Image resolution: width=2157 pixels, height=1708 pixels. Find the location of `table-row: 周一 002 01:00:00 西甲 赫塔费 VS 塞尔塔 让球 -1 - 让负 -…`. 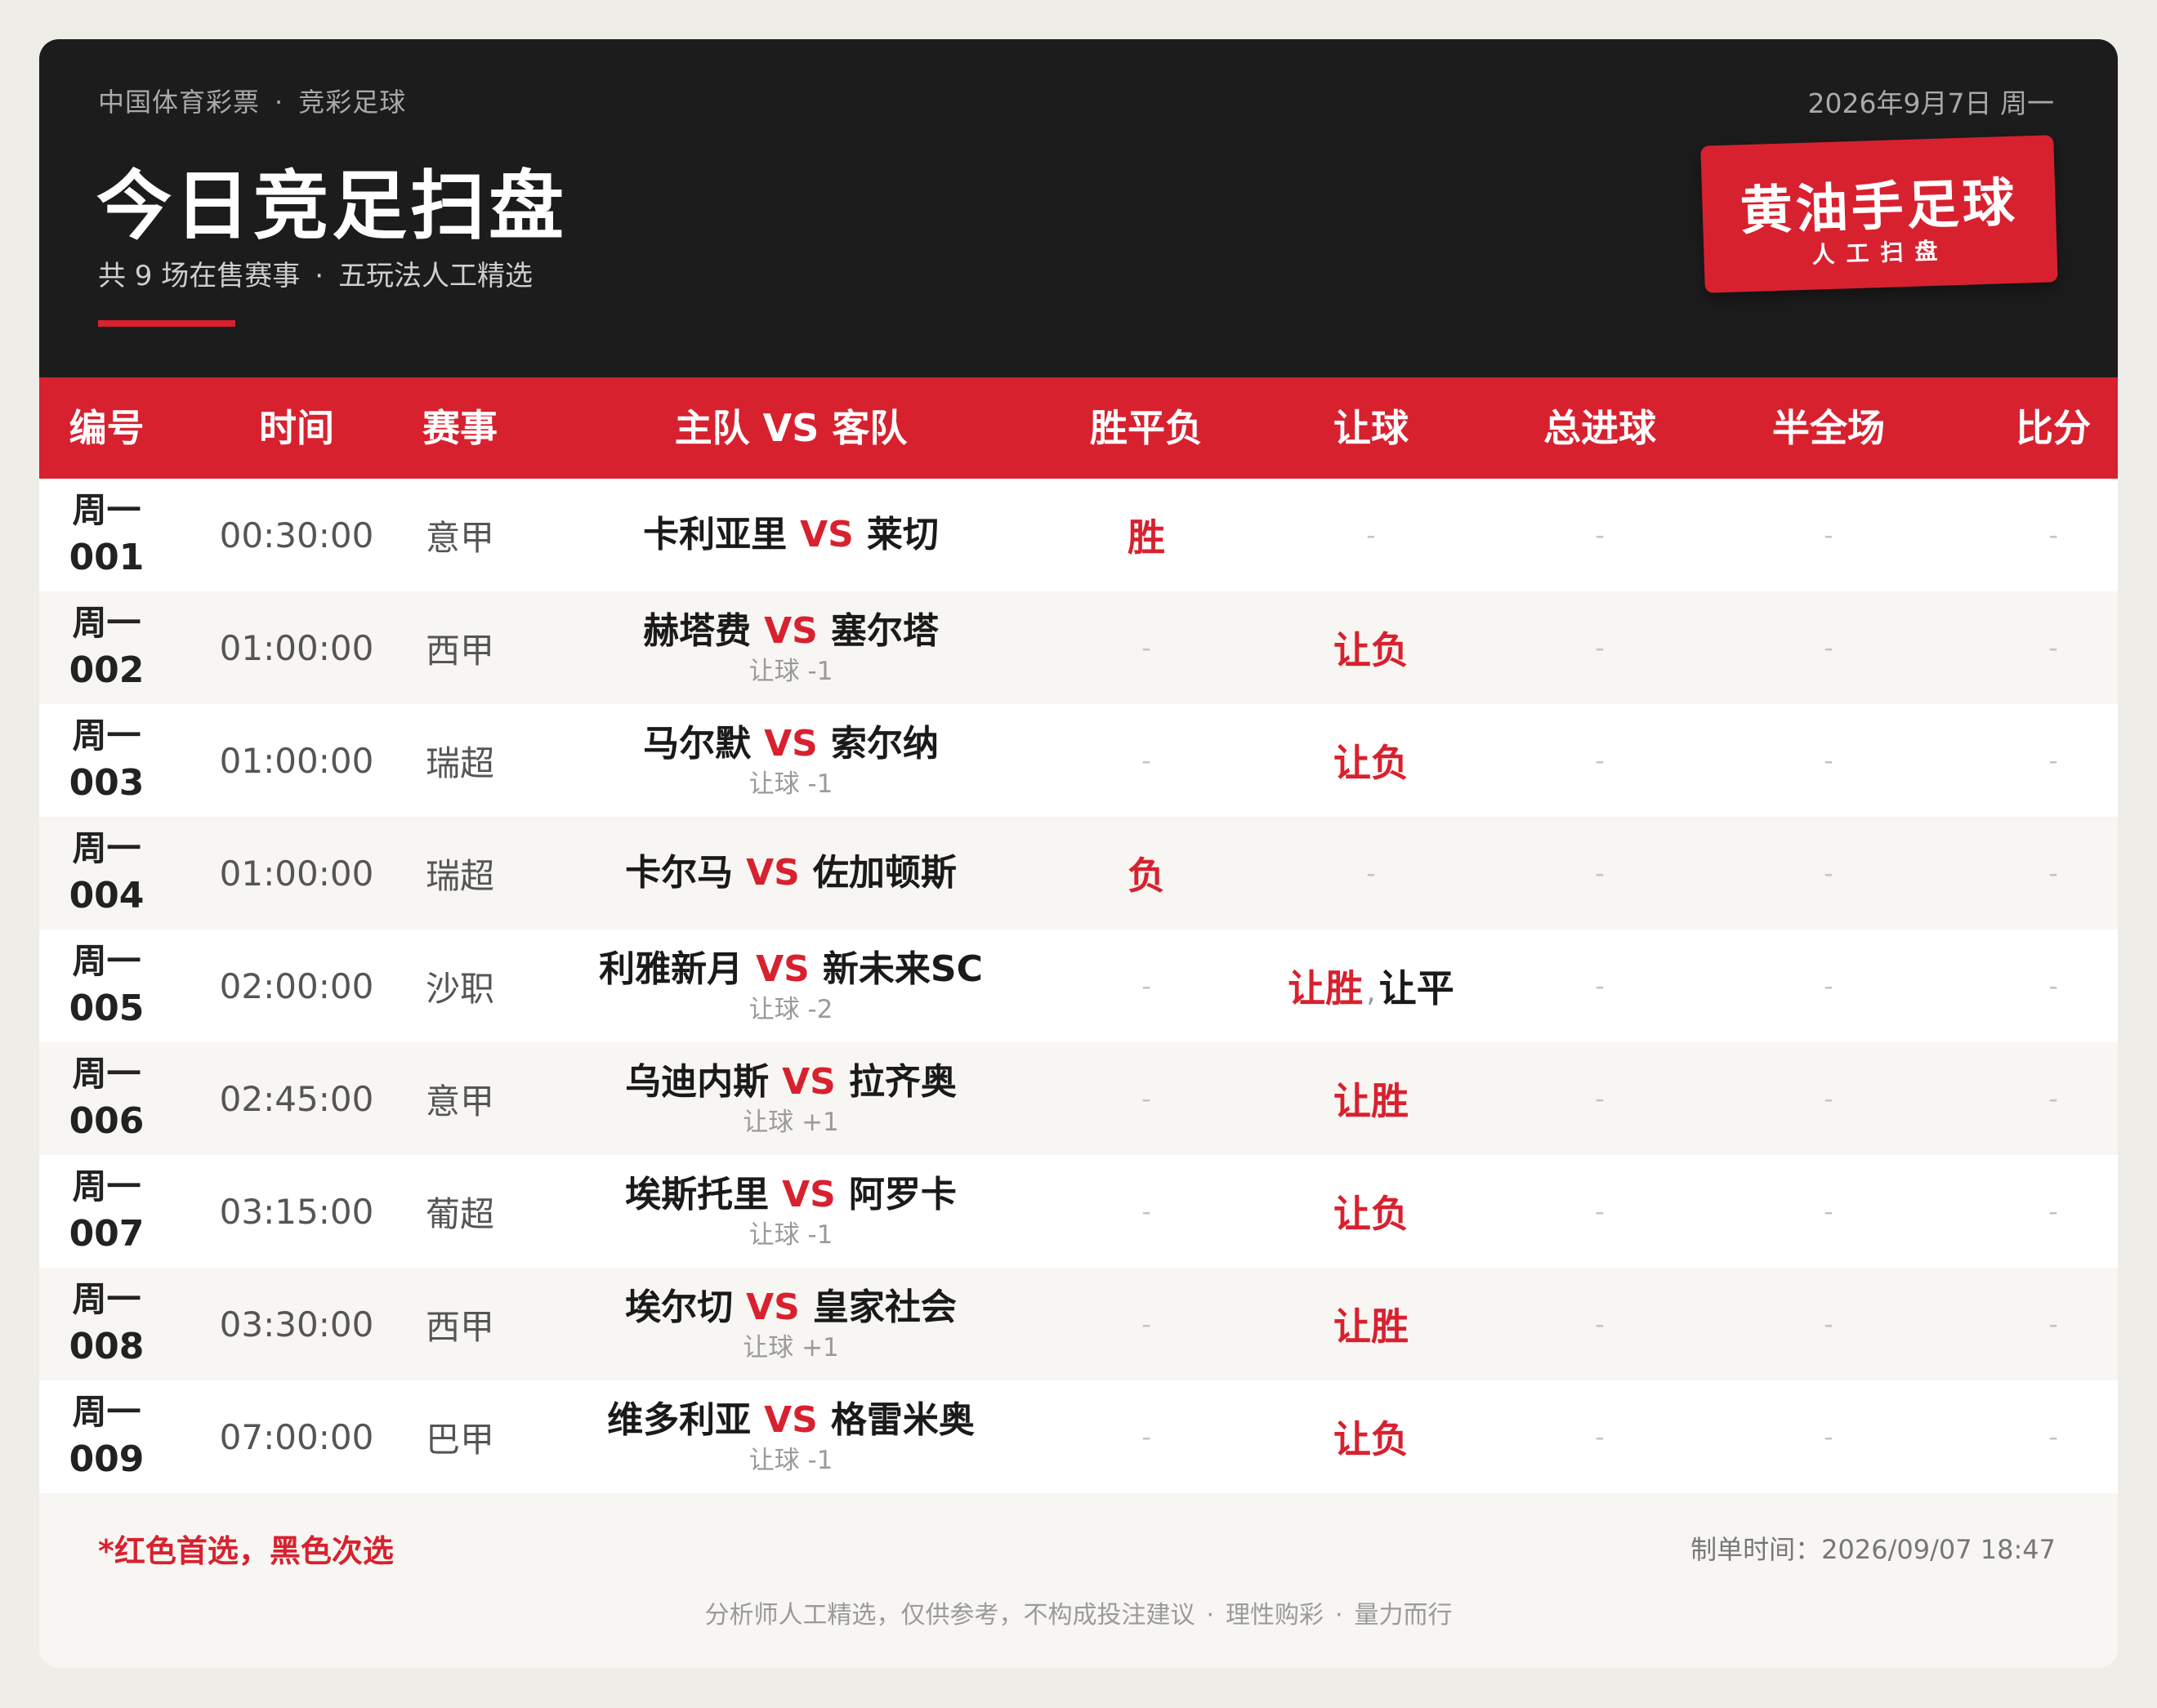

table-row: 周一 002 01:00:00 西甲 赫塔费 VS 塞尔塔 让球 -1 - 让负 -… is located at coordinates (1078, 647).